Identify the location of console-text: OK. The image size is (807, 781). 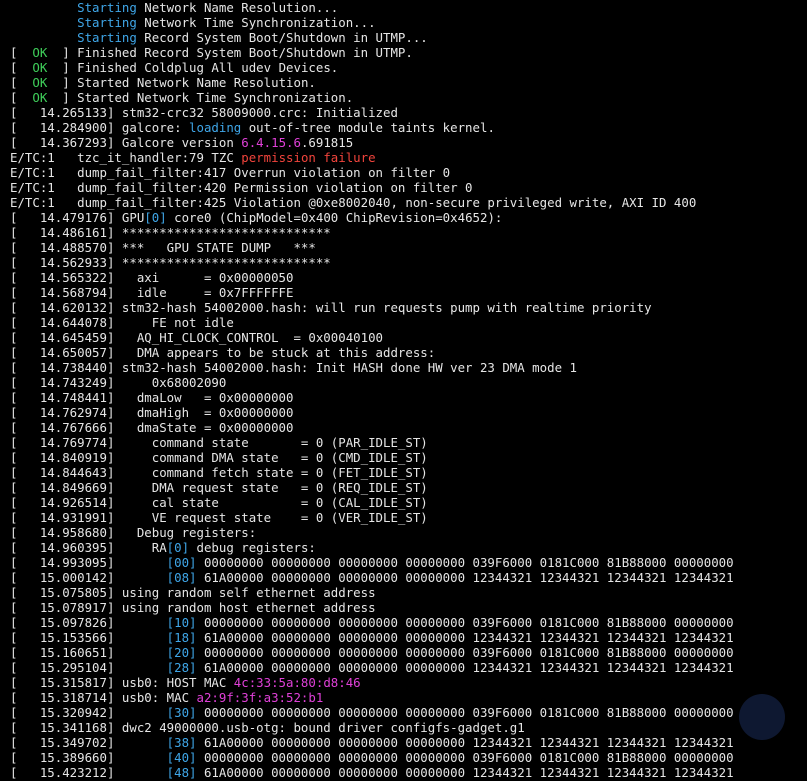
(40, 52).